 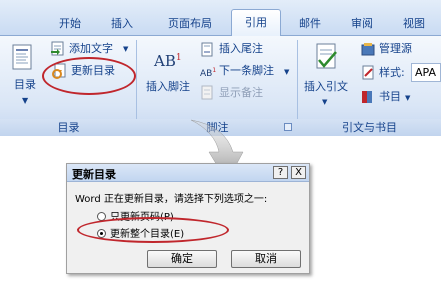 I want to click on insert-endnote-button: 插入尾注, so click(x=241, y=49).